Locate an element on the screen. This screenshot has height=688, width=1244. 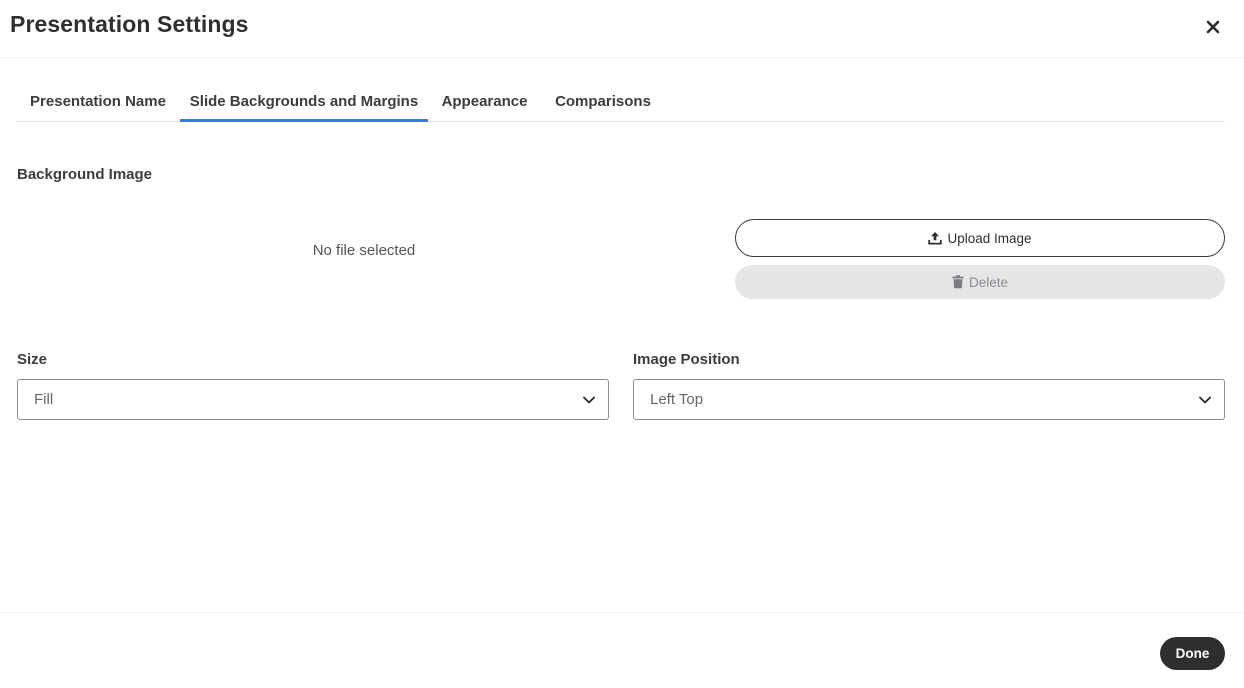
image-position-select: Left Top is located at coordinates (929, 399).